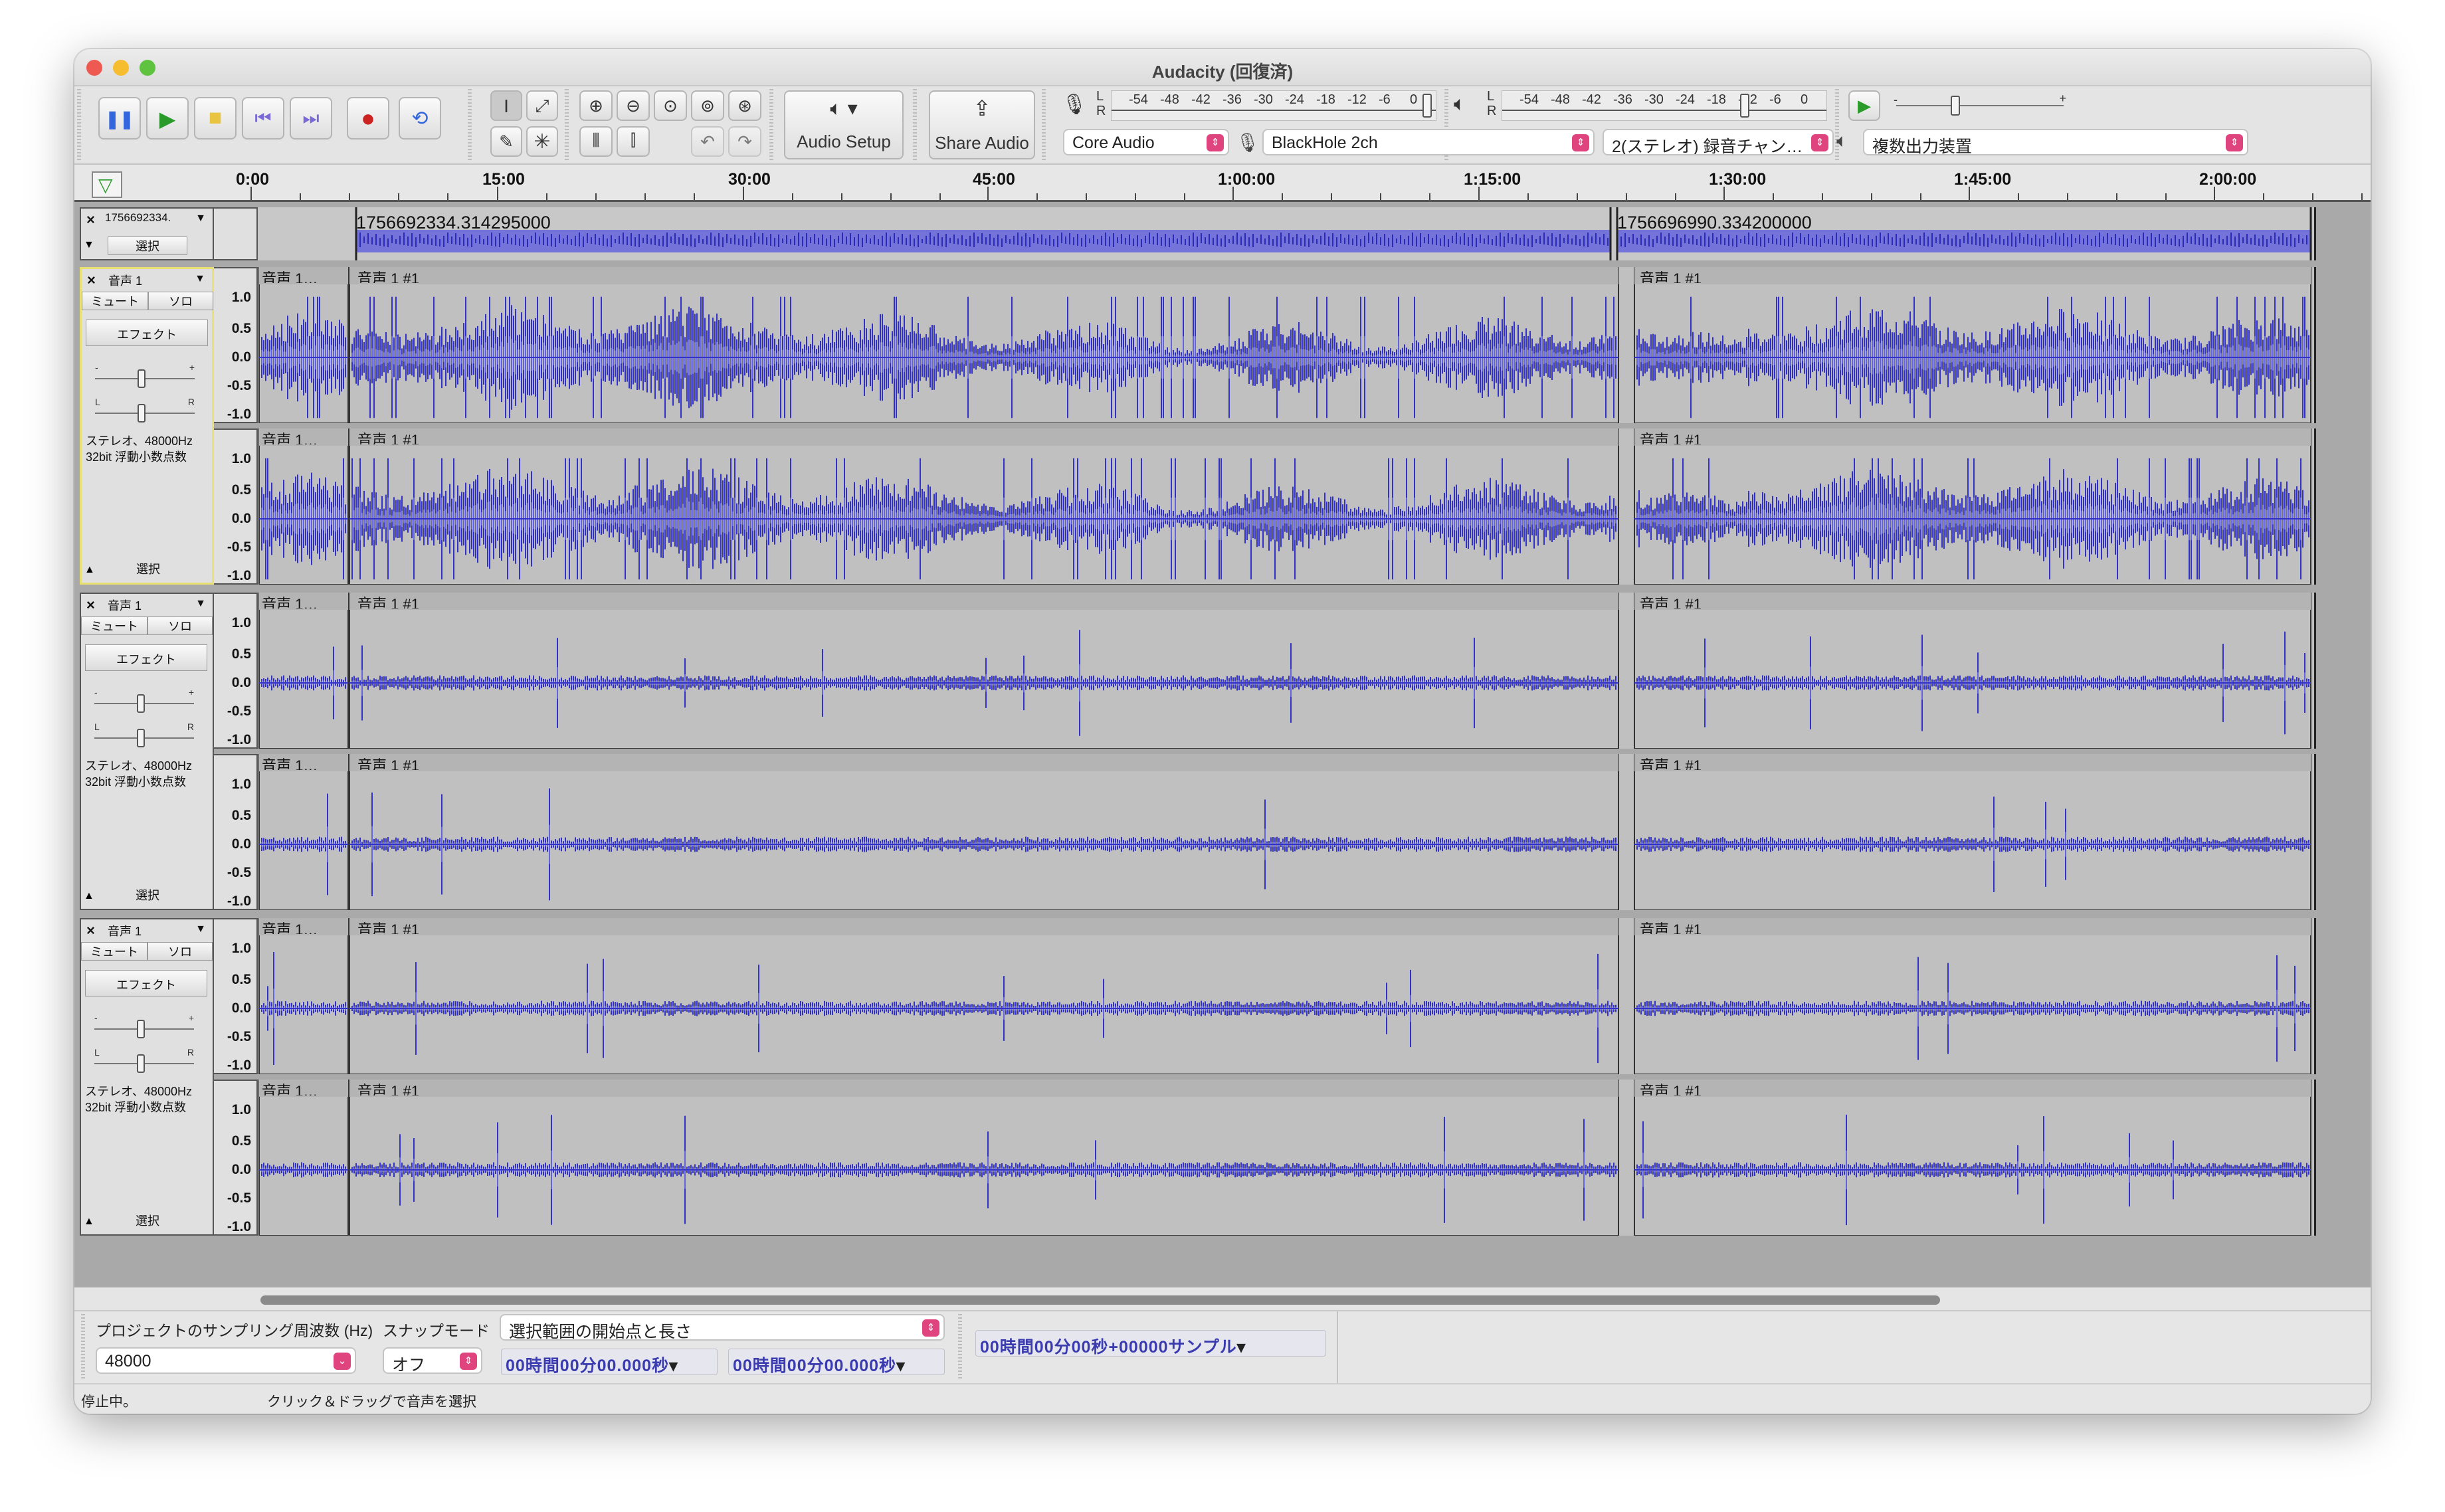 This screenshot has width=2445, height=1512. What do you see at coordinates (420, 118) in the screenshot?
I see `loop-button: ⟲` at bounding box center [420, 118].